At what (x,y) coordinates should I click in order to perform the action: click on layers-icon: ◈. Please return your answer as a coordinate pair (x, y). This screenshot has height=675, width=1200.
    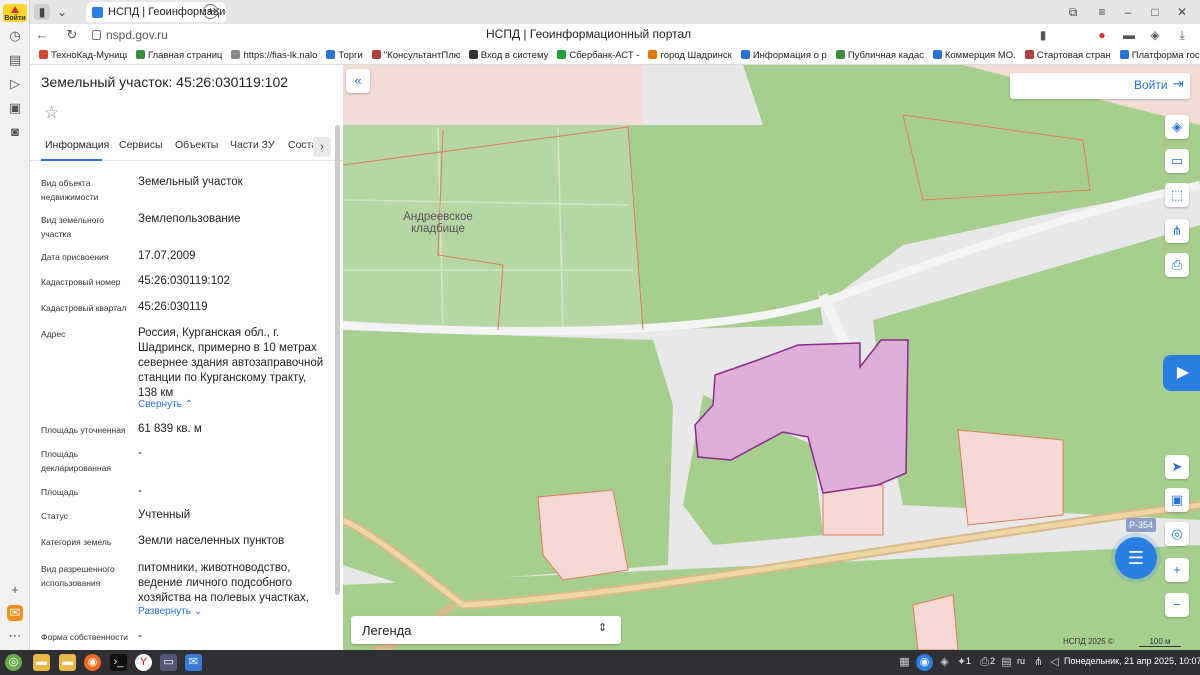
    Looking at the image, I should click on (1177, 127).